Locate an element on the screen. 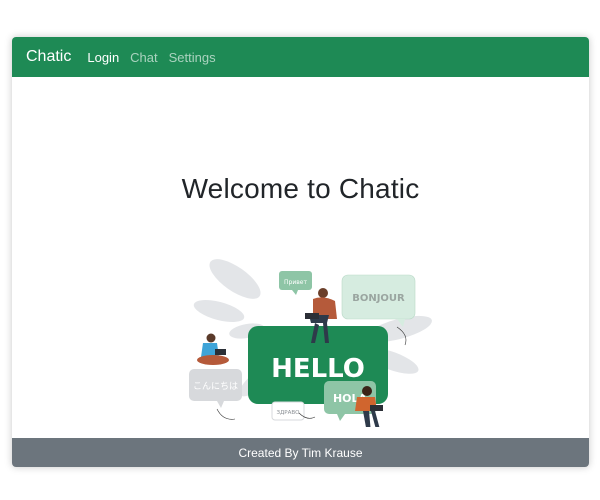  bubble-japanese-text: こんにちは is located at coordinates (215, 386).